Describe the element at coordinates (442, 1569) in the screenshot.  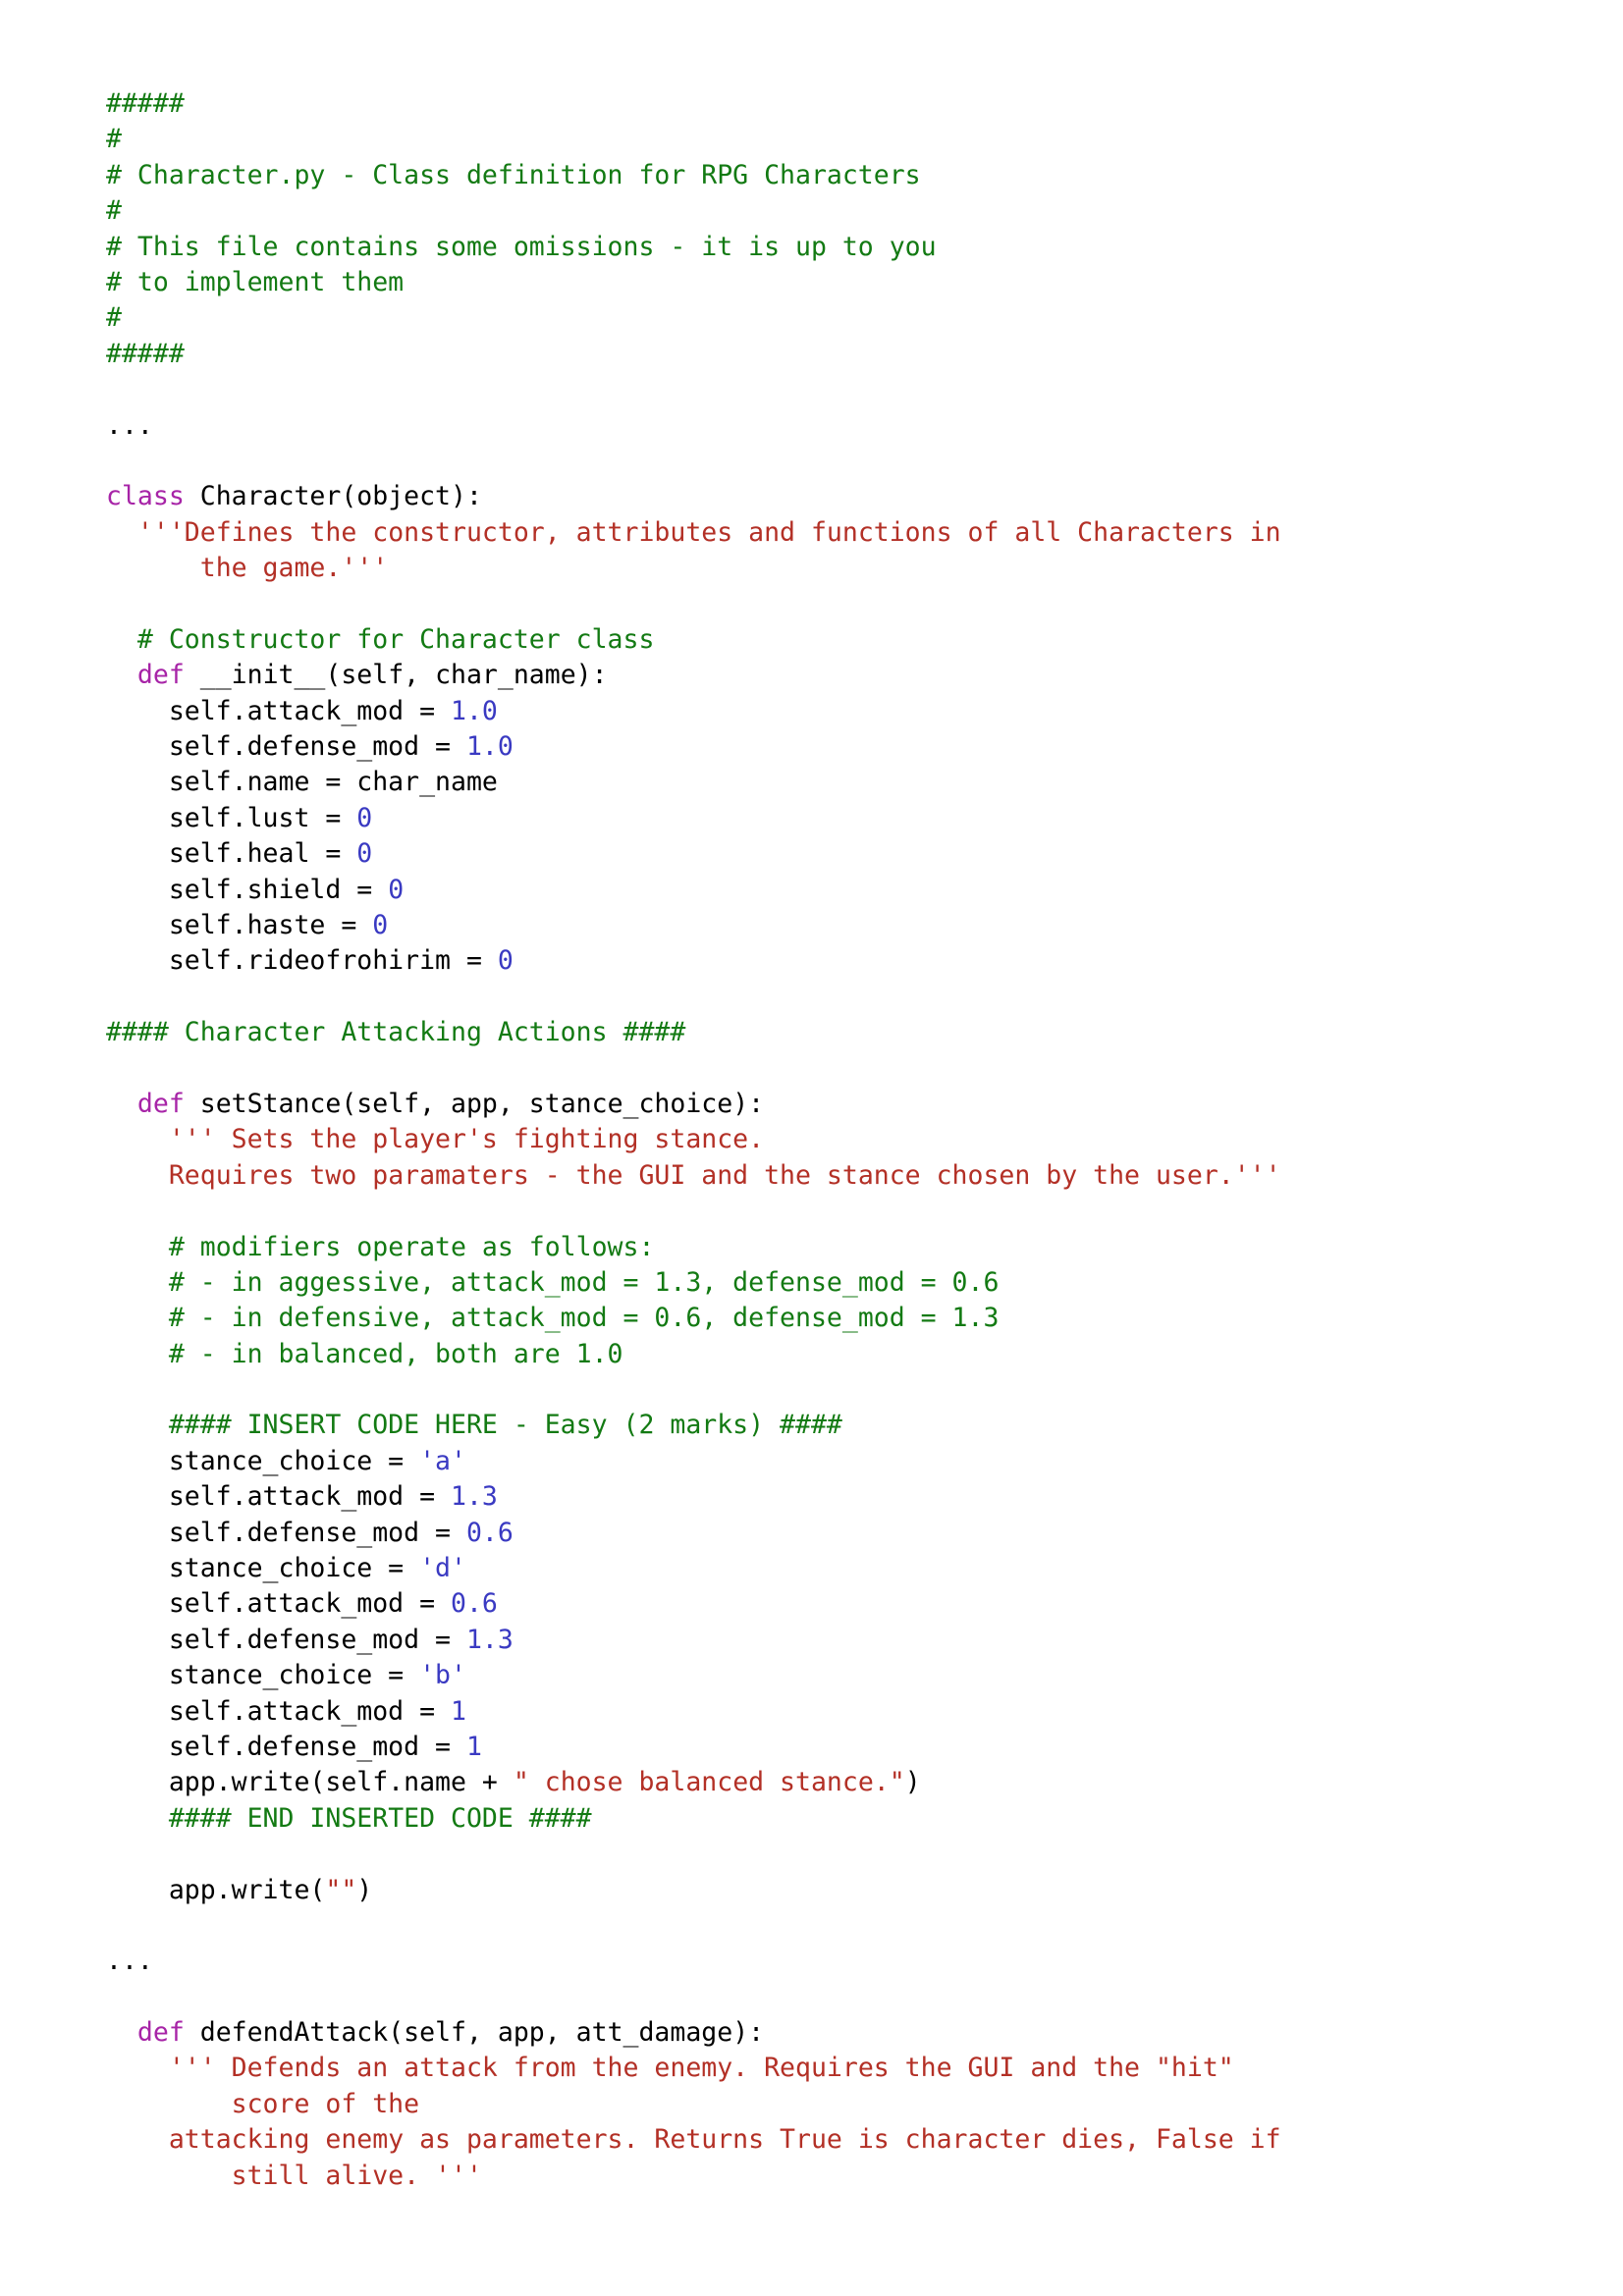
I see `code-token-str_s: 'd'` at that location.